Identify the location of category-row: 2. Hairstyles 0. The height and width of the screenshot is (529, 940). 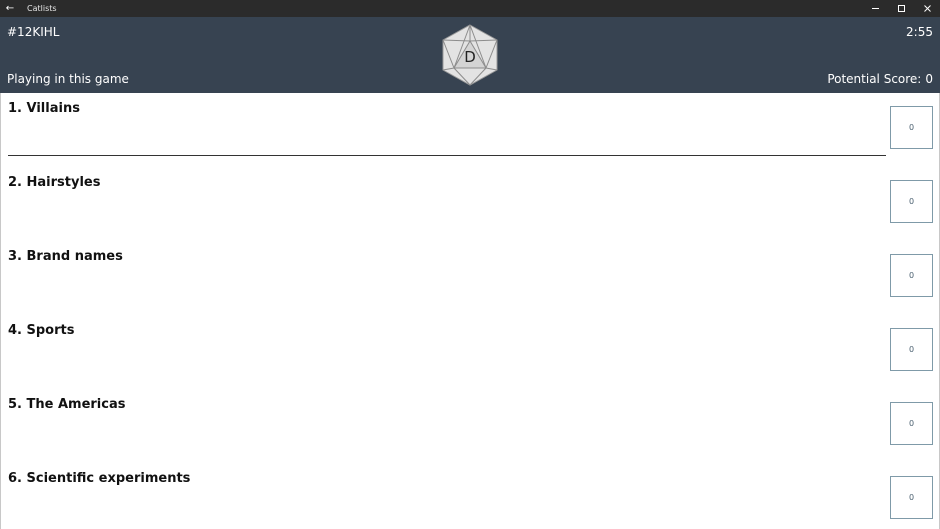
(470, 204).